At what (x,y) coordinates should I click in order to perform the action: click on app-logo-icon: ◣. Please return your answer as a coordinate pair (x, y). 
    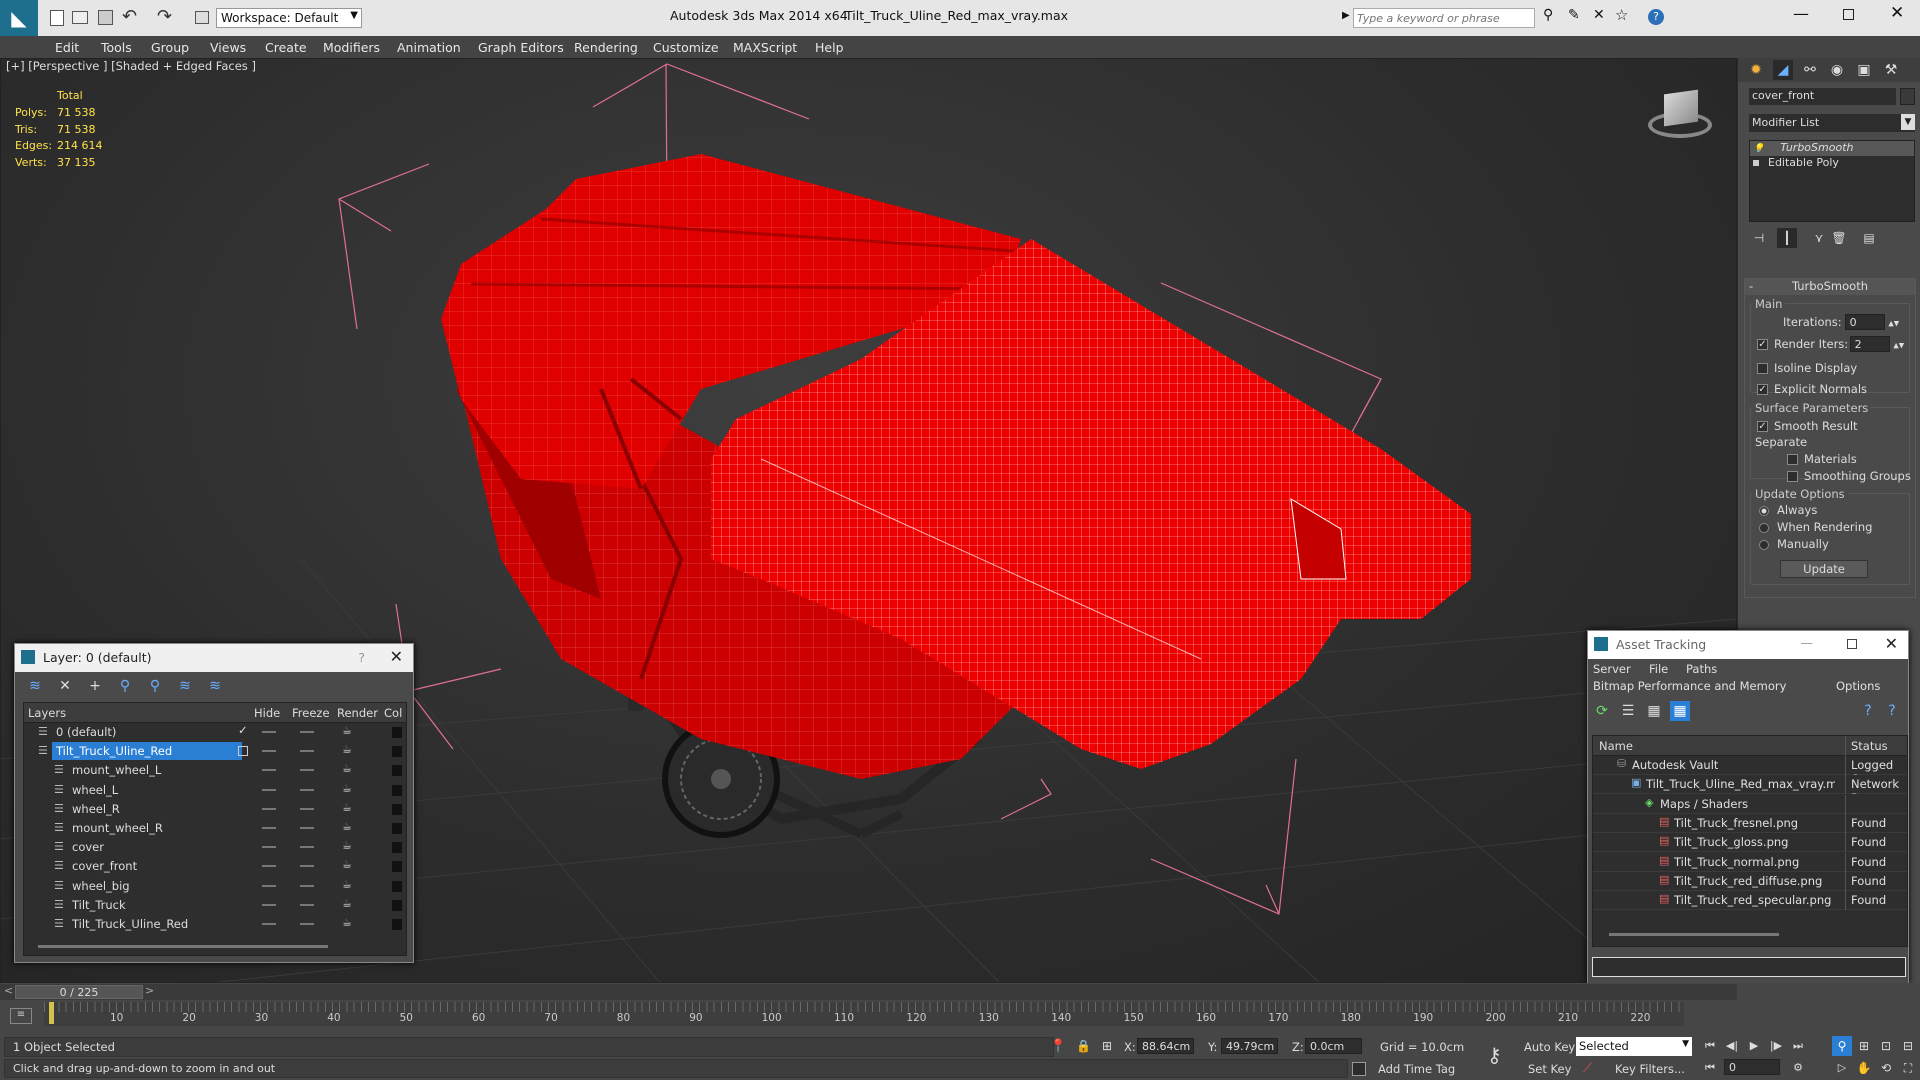
    Looking at the image, I should click on (19, 18).